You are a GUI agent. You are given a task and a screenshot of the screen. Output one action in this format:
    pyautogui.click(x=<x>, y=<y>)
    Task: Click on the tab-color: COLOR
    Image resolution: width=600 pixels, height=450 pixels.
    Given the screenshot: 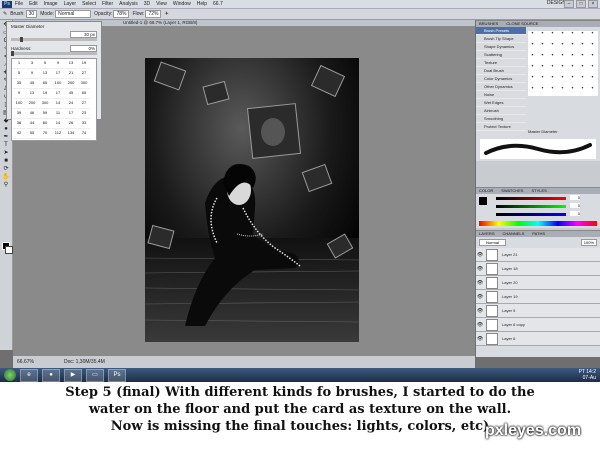 What is the action you would take?
    pyautogui.click(x=486, y=191)
    